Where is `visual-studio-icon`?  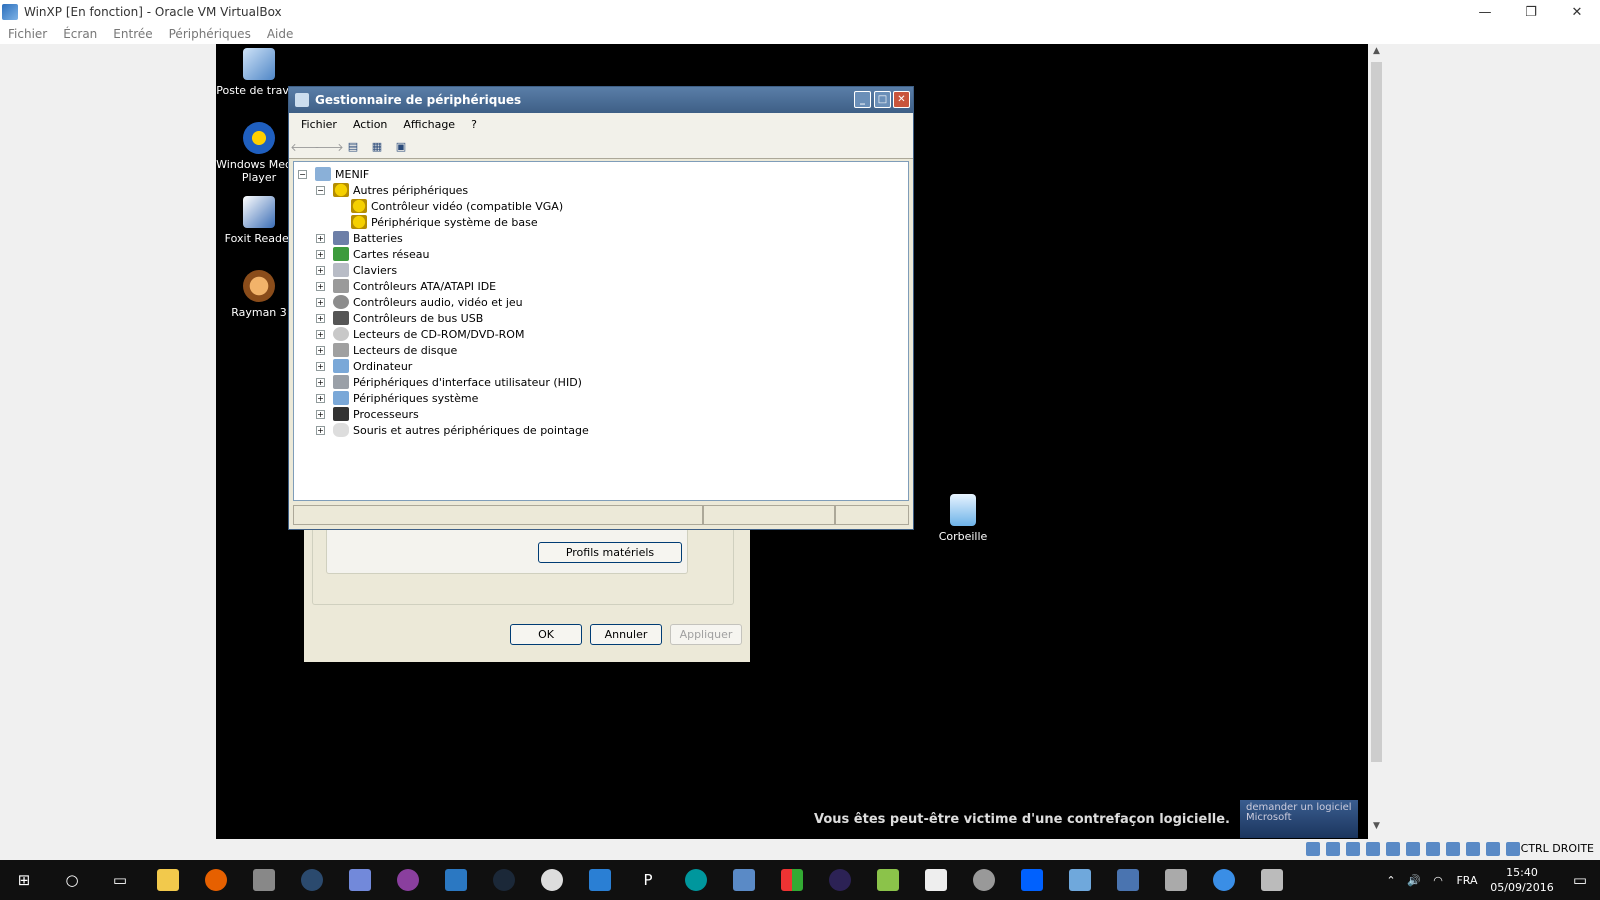
visual-studio-icon is located at coordinates (456, 880).